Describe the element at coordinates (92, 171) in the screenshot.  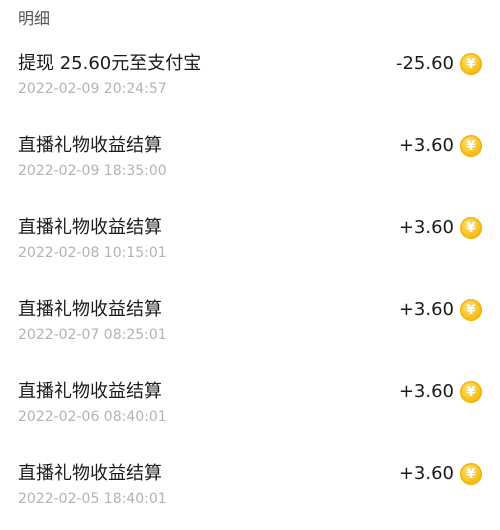
I see `transaction-time: 2022-02-09 18:35:00` at that location.